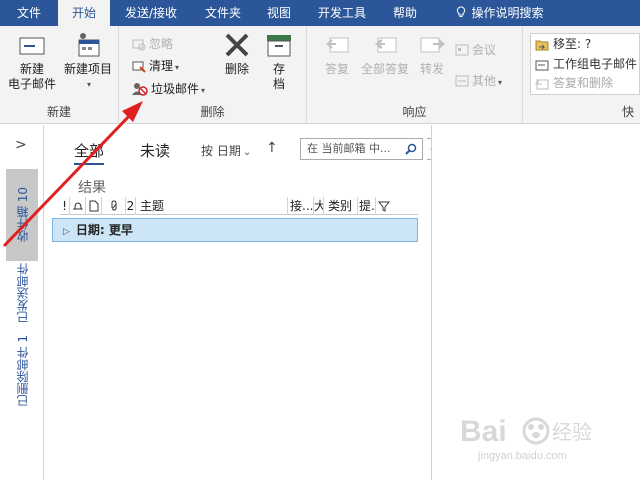 The height and width of the screenshot is (480, 640). I want to click on watermark-url: jingyan.baidu.com, so click(522, 456).